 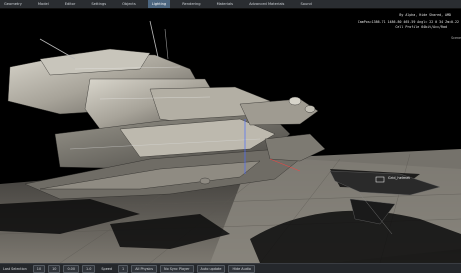 I want to click on profile-readout: Cell Profile 64bit/Acc/Rad, so click(x=421, y=27).